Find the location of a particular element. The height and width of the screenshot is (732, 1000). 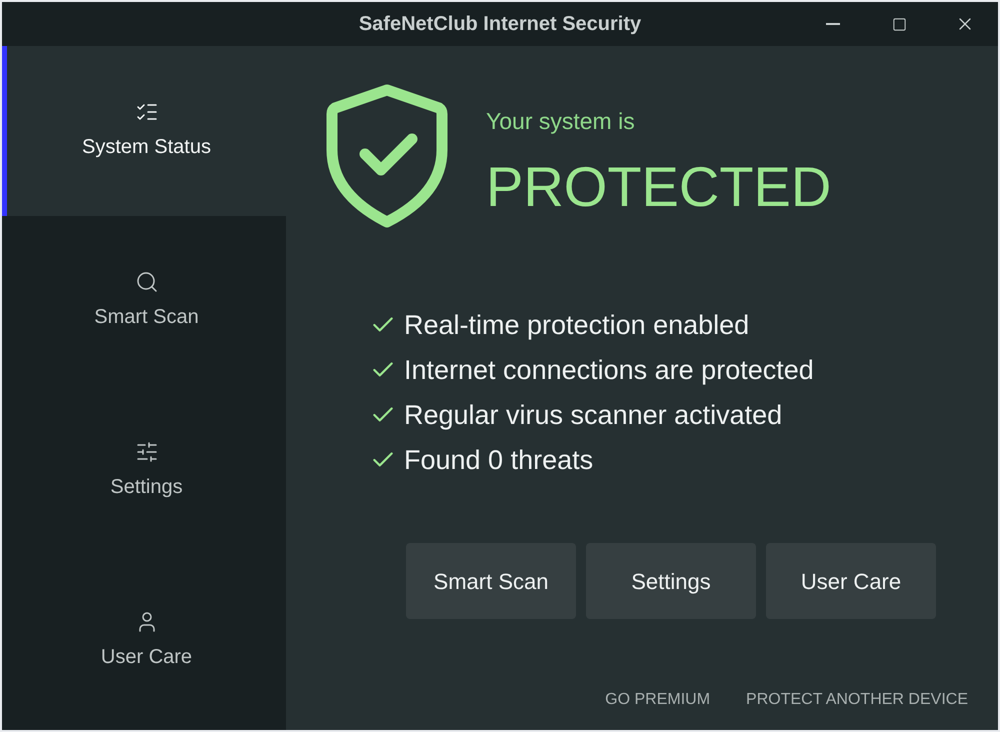

action-button: Smart Scan is located at coordinates (491, 581).